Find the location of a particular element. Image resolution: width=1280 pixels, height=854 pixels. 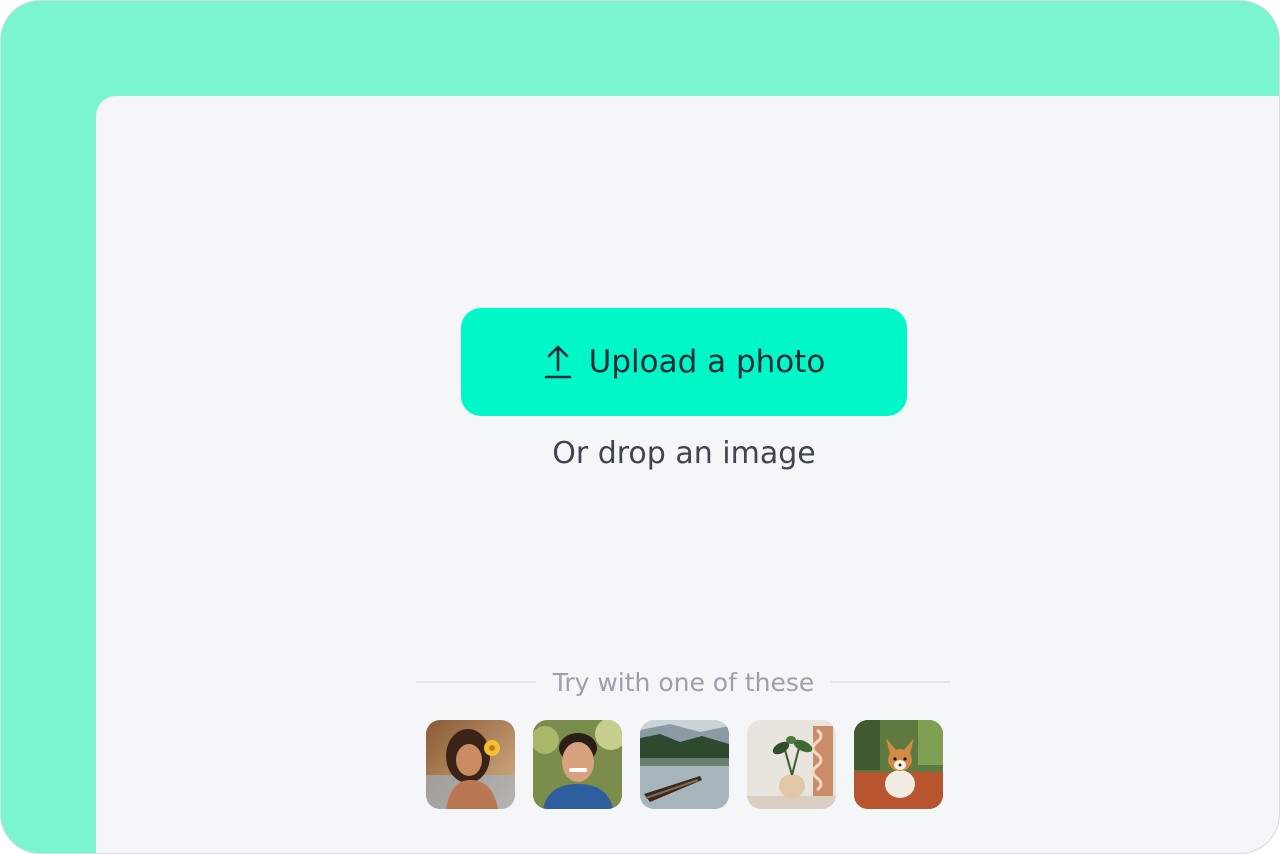

divider-right is located at coordinates (891, 682).